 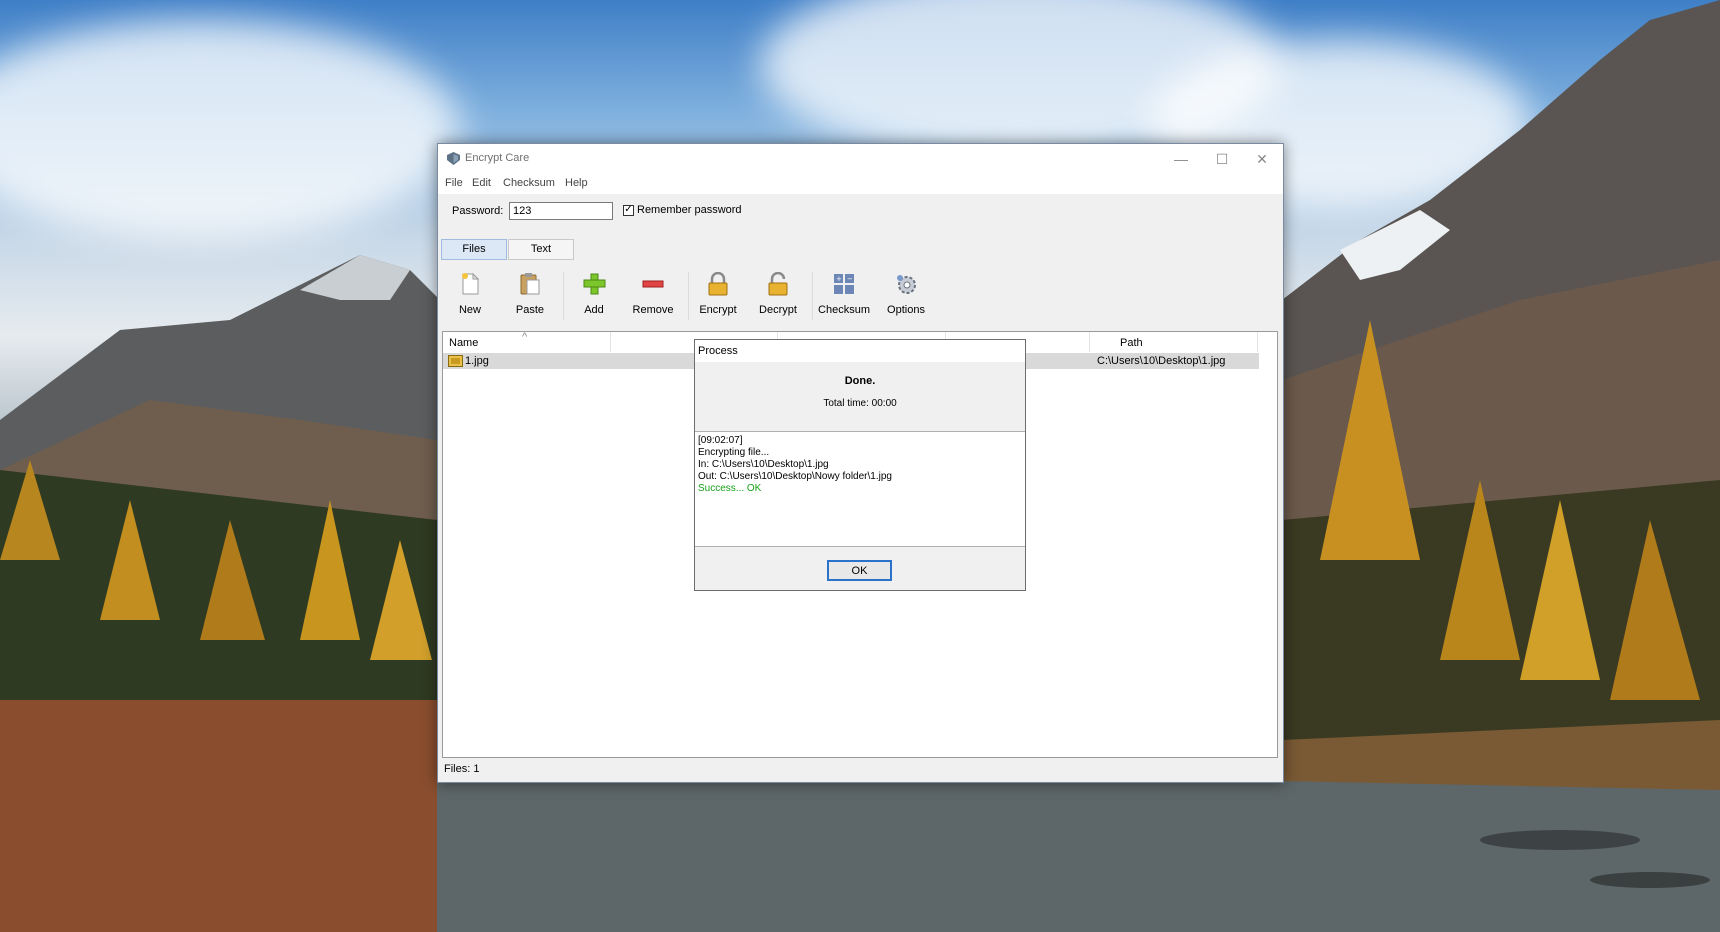 What do you see at coordinates (859, 570) in the screenshot?
I see `ok-button: OK` at bounding box center [859, 570].